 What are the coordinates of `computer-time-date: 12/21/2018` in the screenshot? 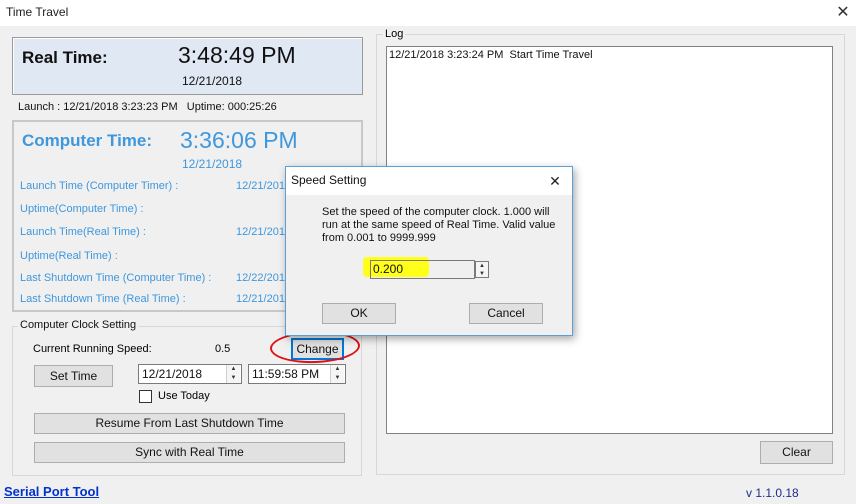 It's located at (212, 164).